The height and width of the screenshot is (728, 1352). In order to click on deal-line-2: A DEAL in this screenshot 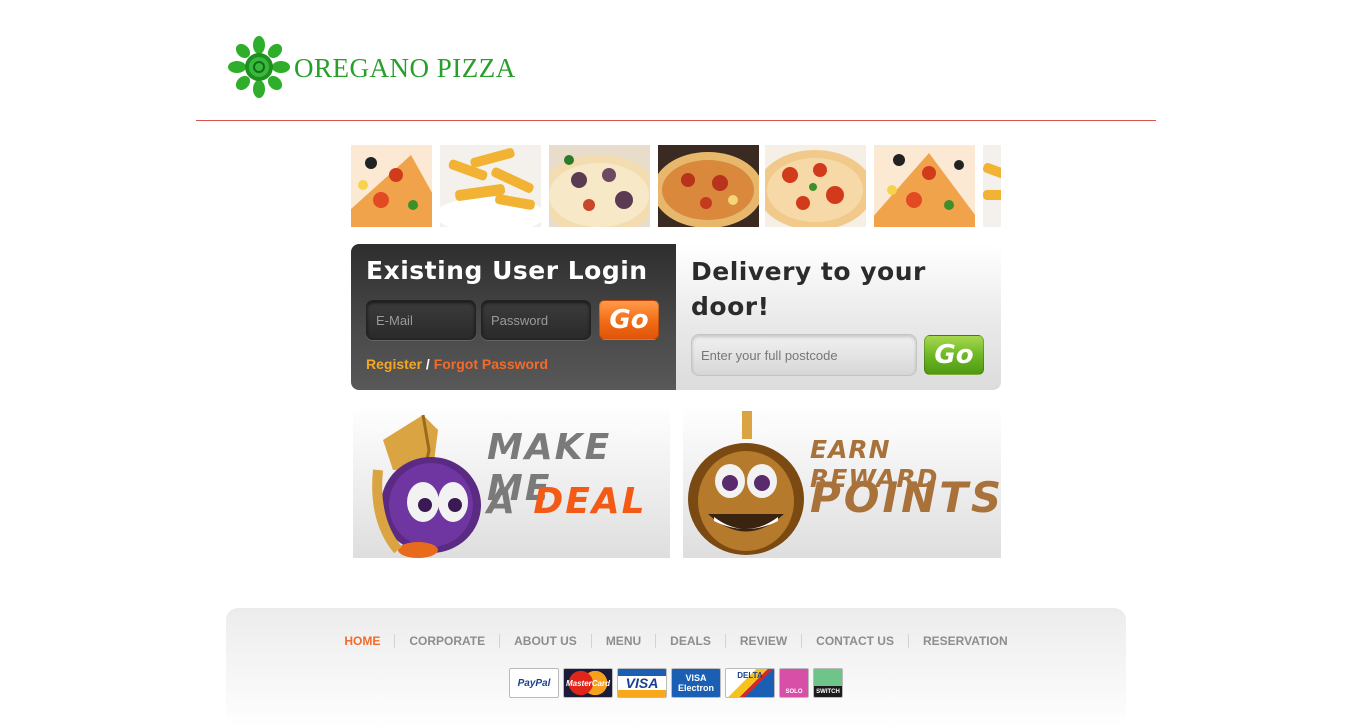, I will do `click(567, 501)`.